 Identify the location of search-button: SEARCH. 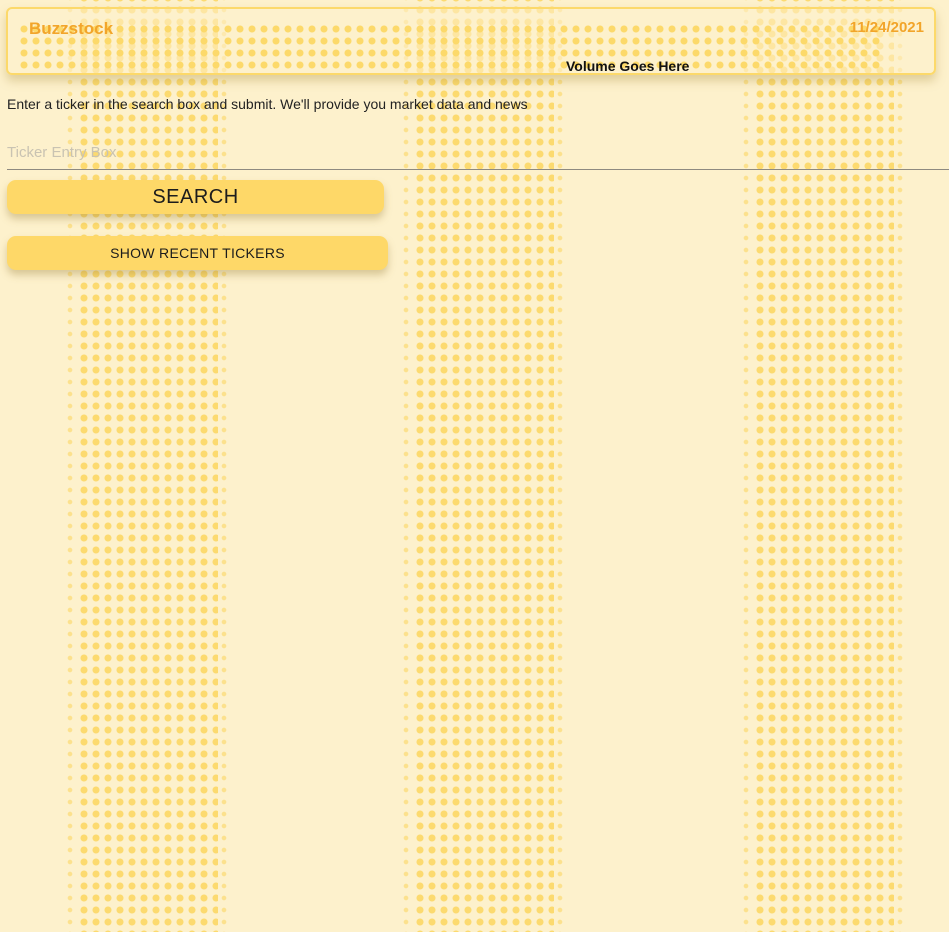
(195, 197).